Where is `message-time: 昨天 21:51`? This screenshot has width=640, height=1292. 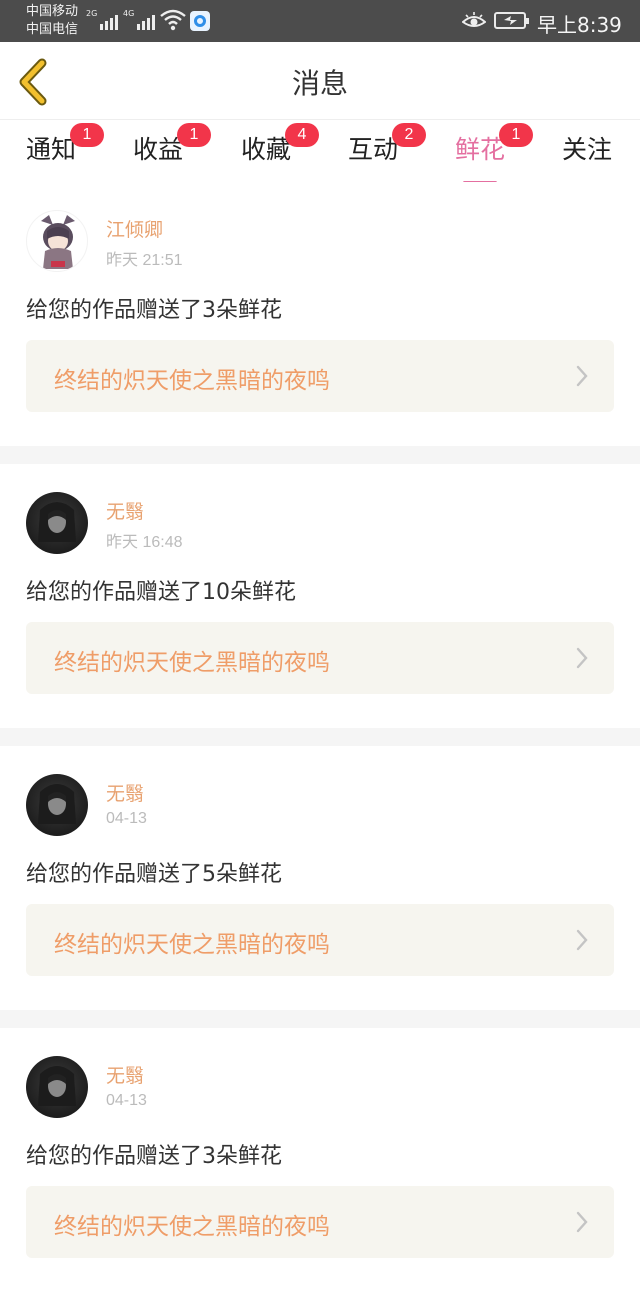
message-time: 昨天 21:51 is located at coordinates (144, 260).